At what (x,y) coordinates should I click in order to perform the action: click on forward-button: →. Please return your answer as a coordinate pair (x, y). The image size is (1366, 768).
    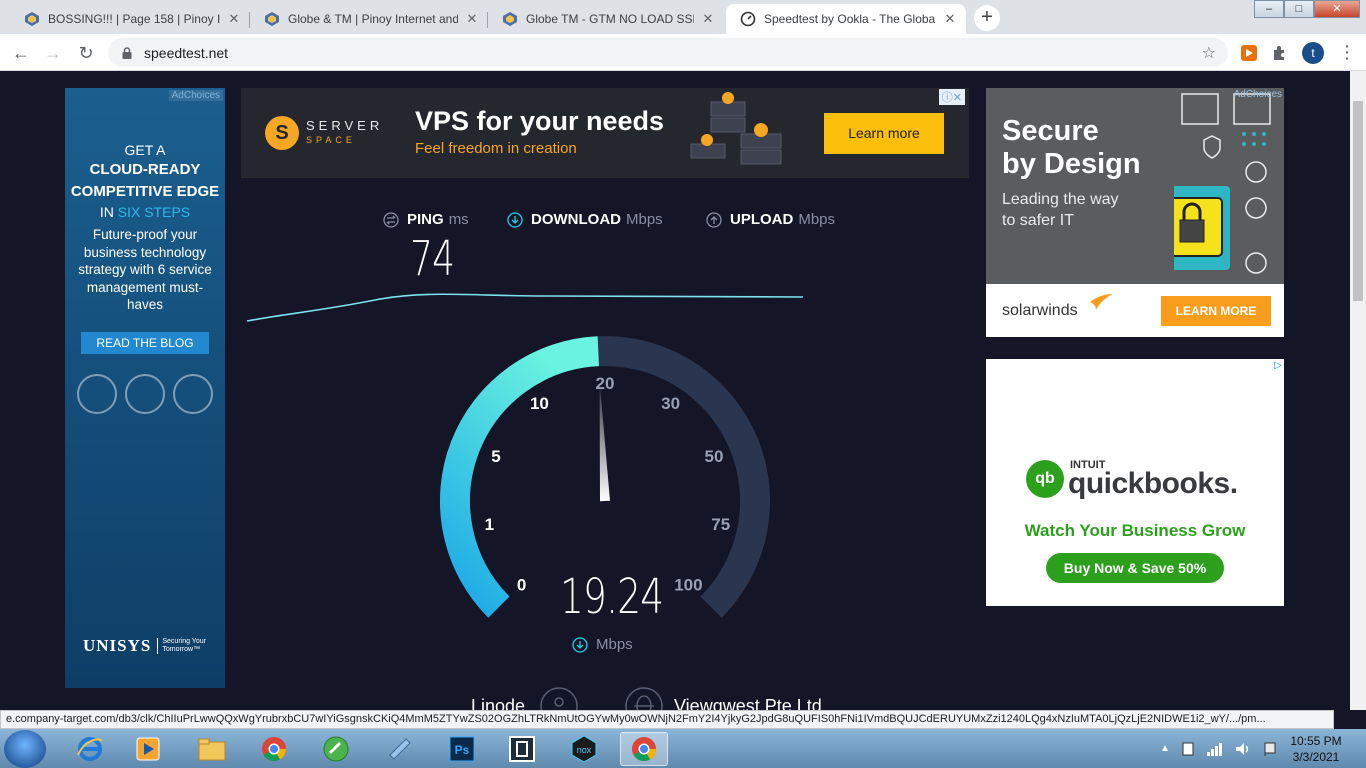
    Looking at the image, I should click on (53, 53).